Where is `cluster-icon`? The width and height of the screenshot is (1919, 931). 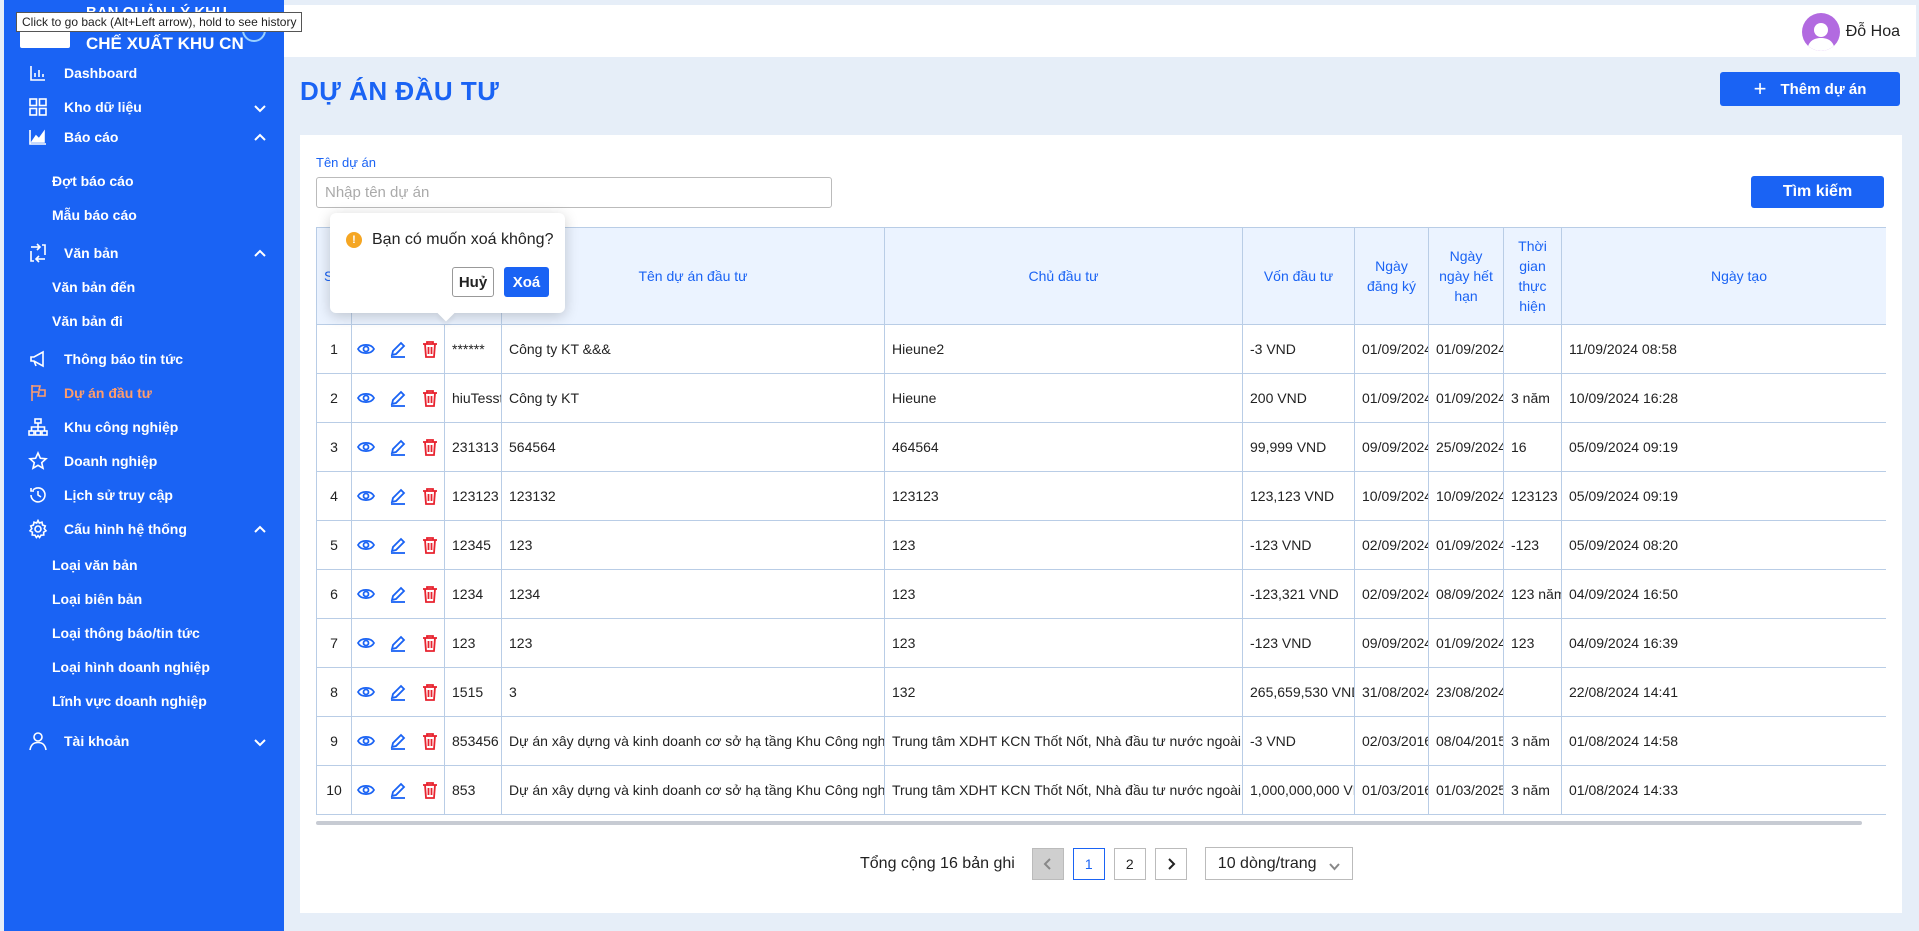 cluster-icon is located at coordinates (38, 427).